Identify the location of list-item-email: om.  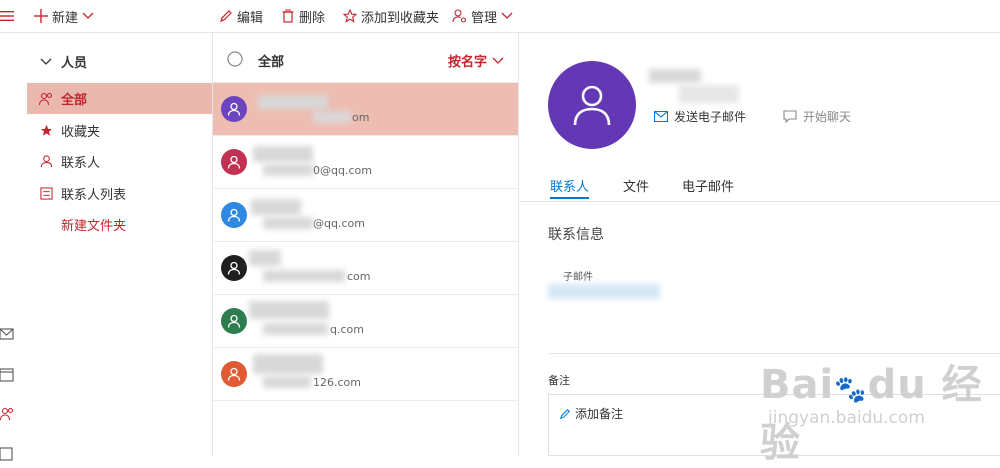
(361, 117).